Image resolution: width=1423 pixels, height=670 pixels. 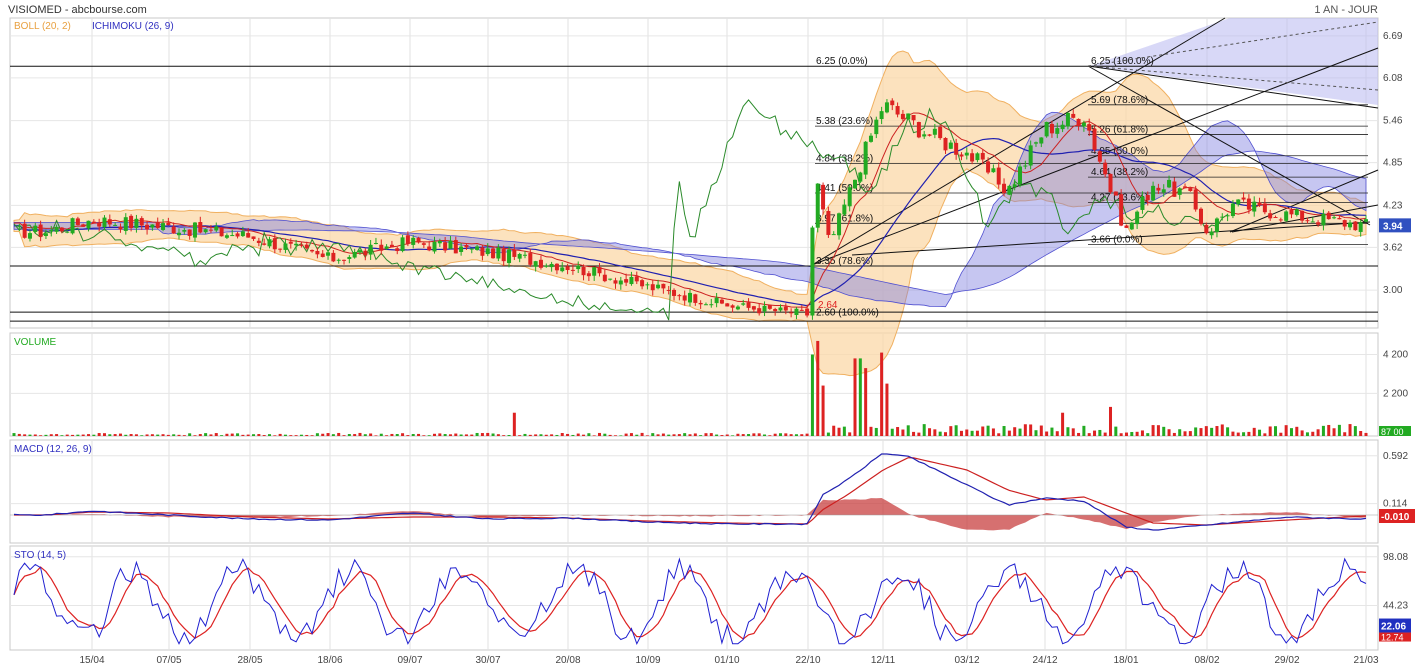 What do you see at coordinates (1393, 78) in the screenshot?
I see `price-y-tick: 6.08` at bounding box center [1393, 78].